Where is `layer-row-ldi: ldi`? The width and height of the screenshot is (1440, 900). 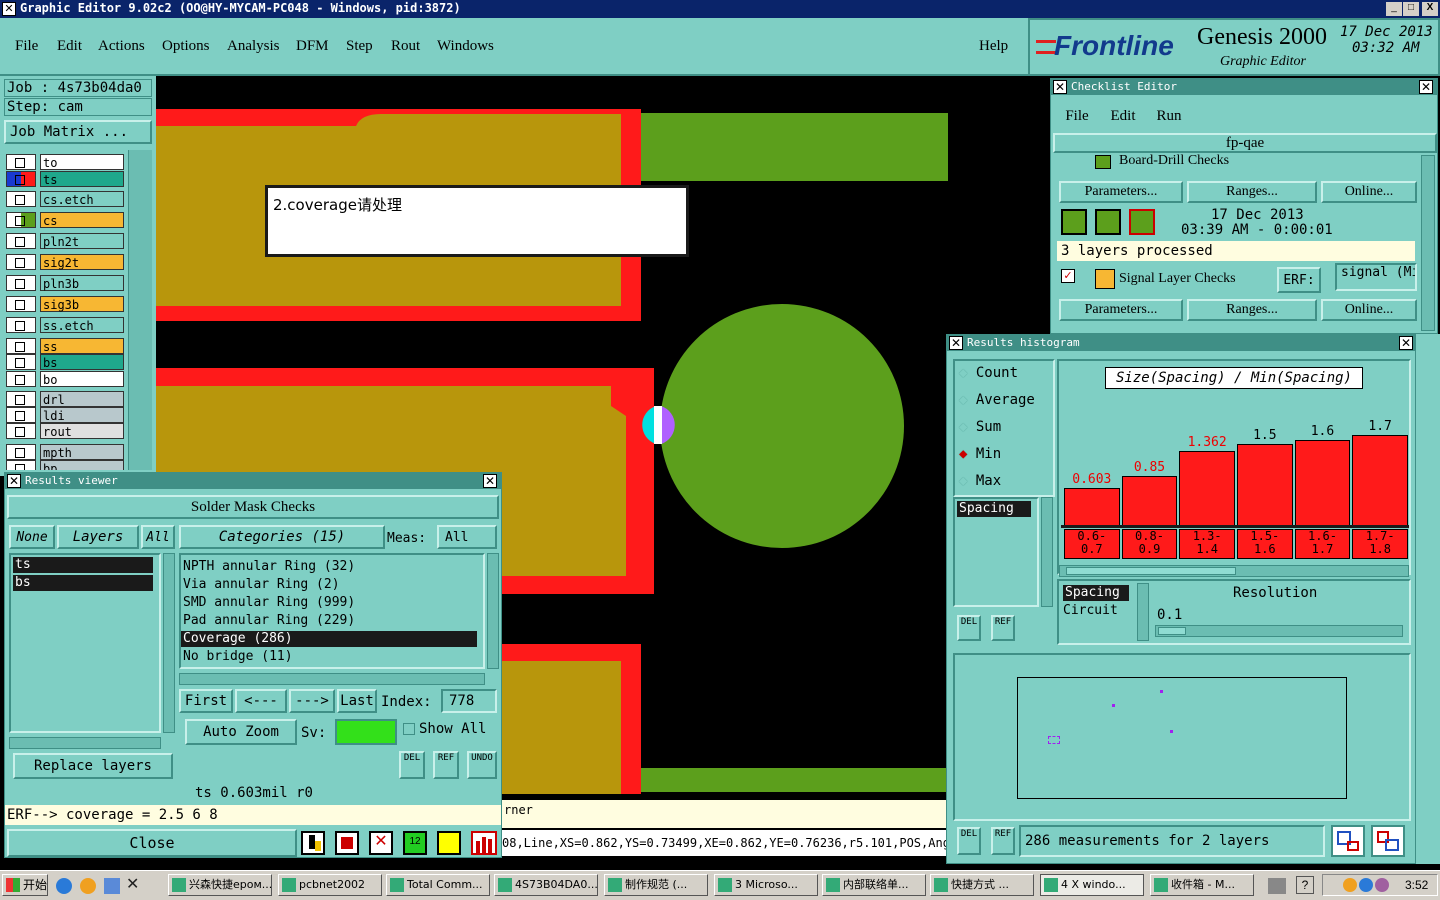
layer-row-ldi: ldi is located at coordinates (65, 415).